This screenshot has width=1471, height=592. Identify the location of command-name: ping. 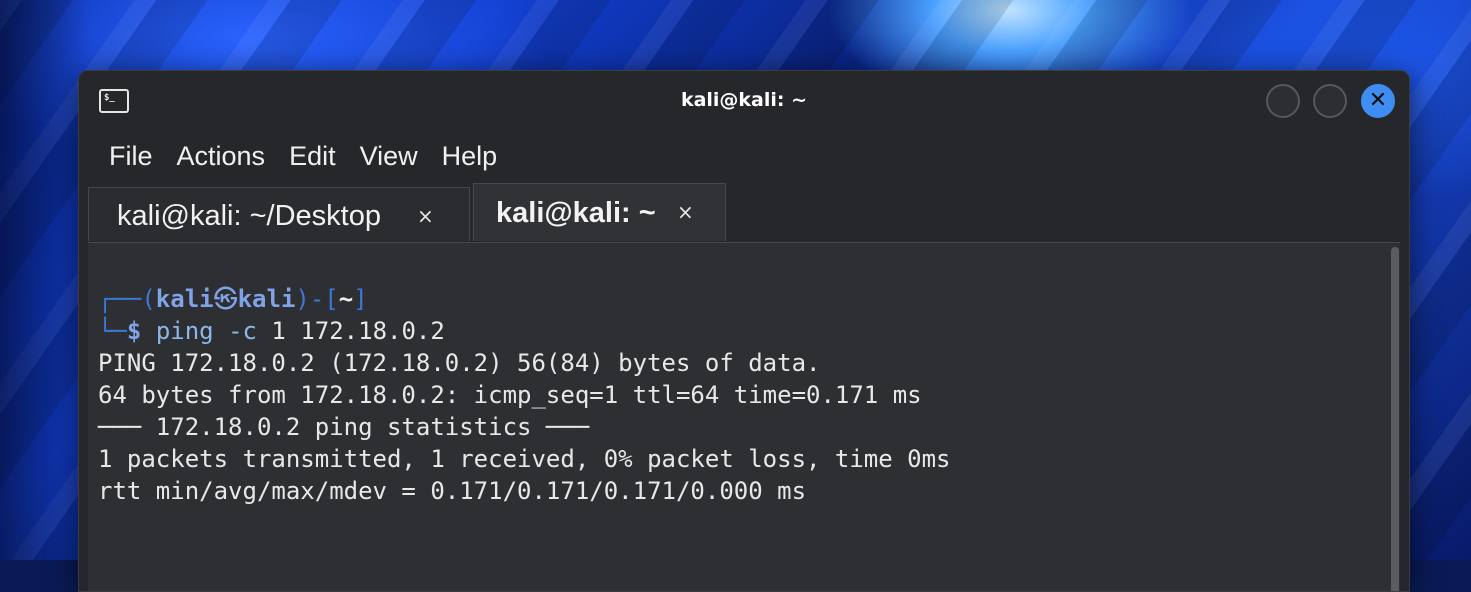
(184, 331).